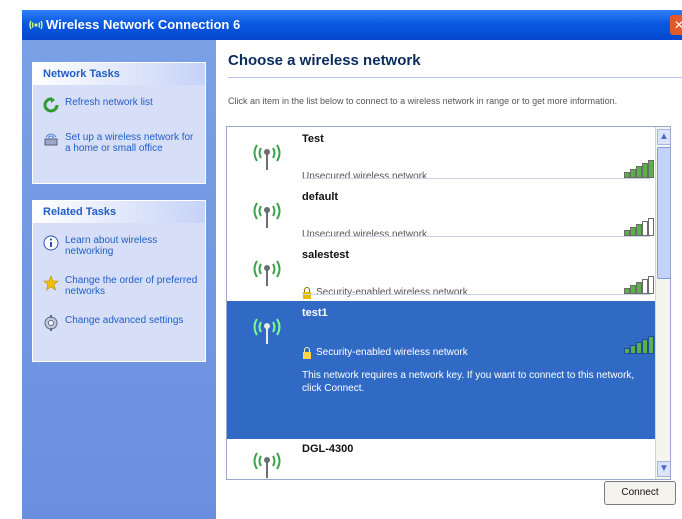 This screenshot has height=519, width=682. I want to click on network-list-item: Test Unsecured wireless network, so click(448, 156).